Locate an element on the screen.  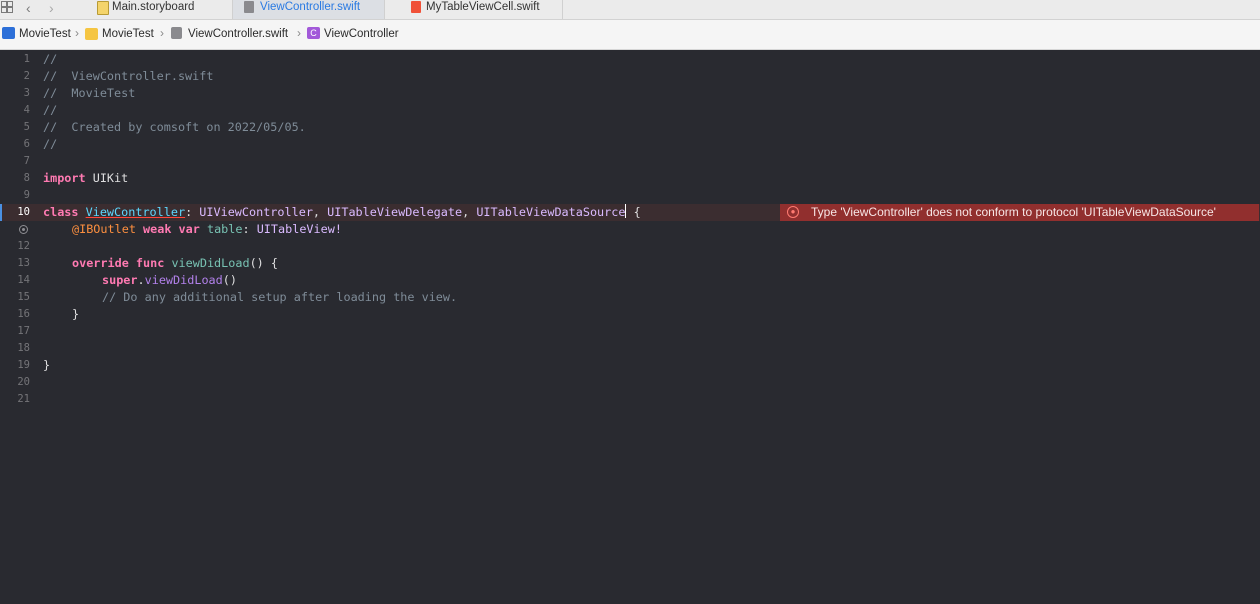
code-line: 16 } is located at coordinates (630, 314).